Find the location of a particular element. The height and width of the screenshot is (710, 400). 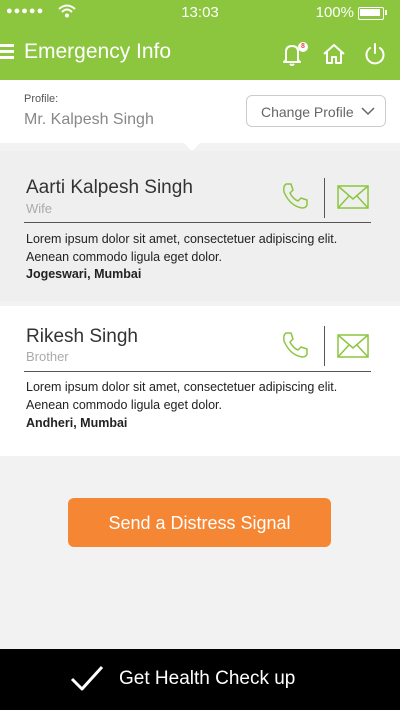

notification-badge: 8 is located at coordinates (303, 47).